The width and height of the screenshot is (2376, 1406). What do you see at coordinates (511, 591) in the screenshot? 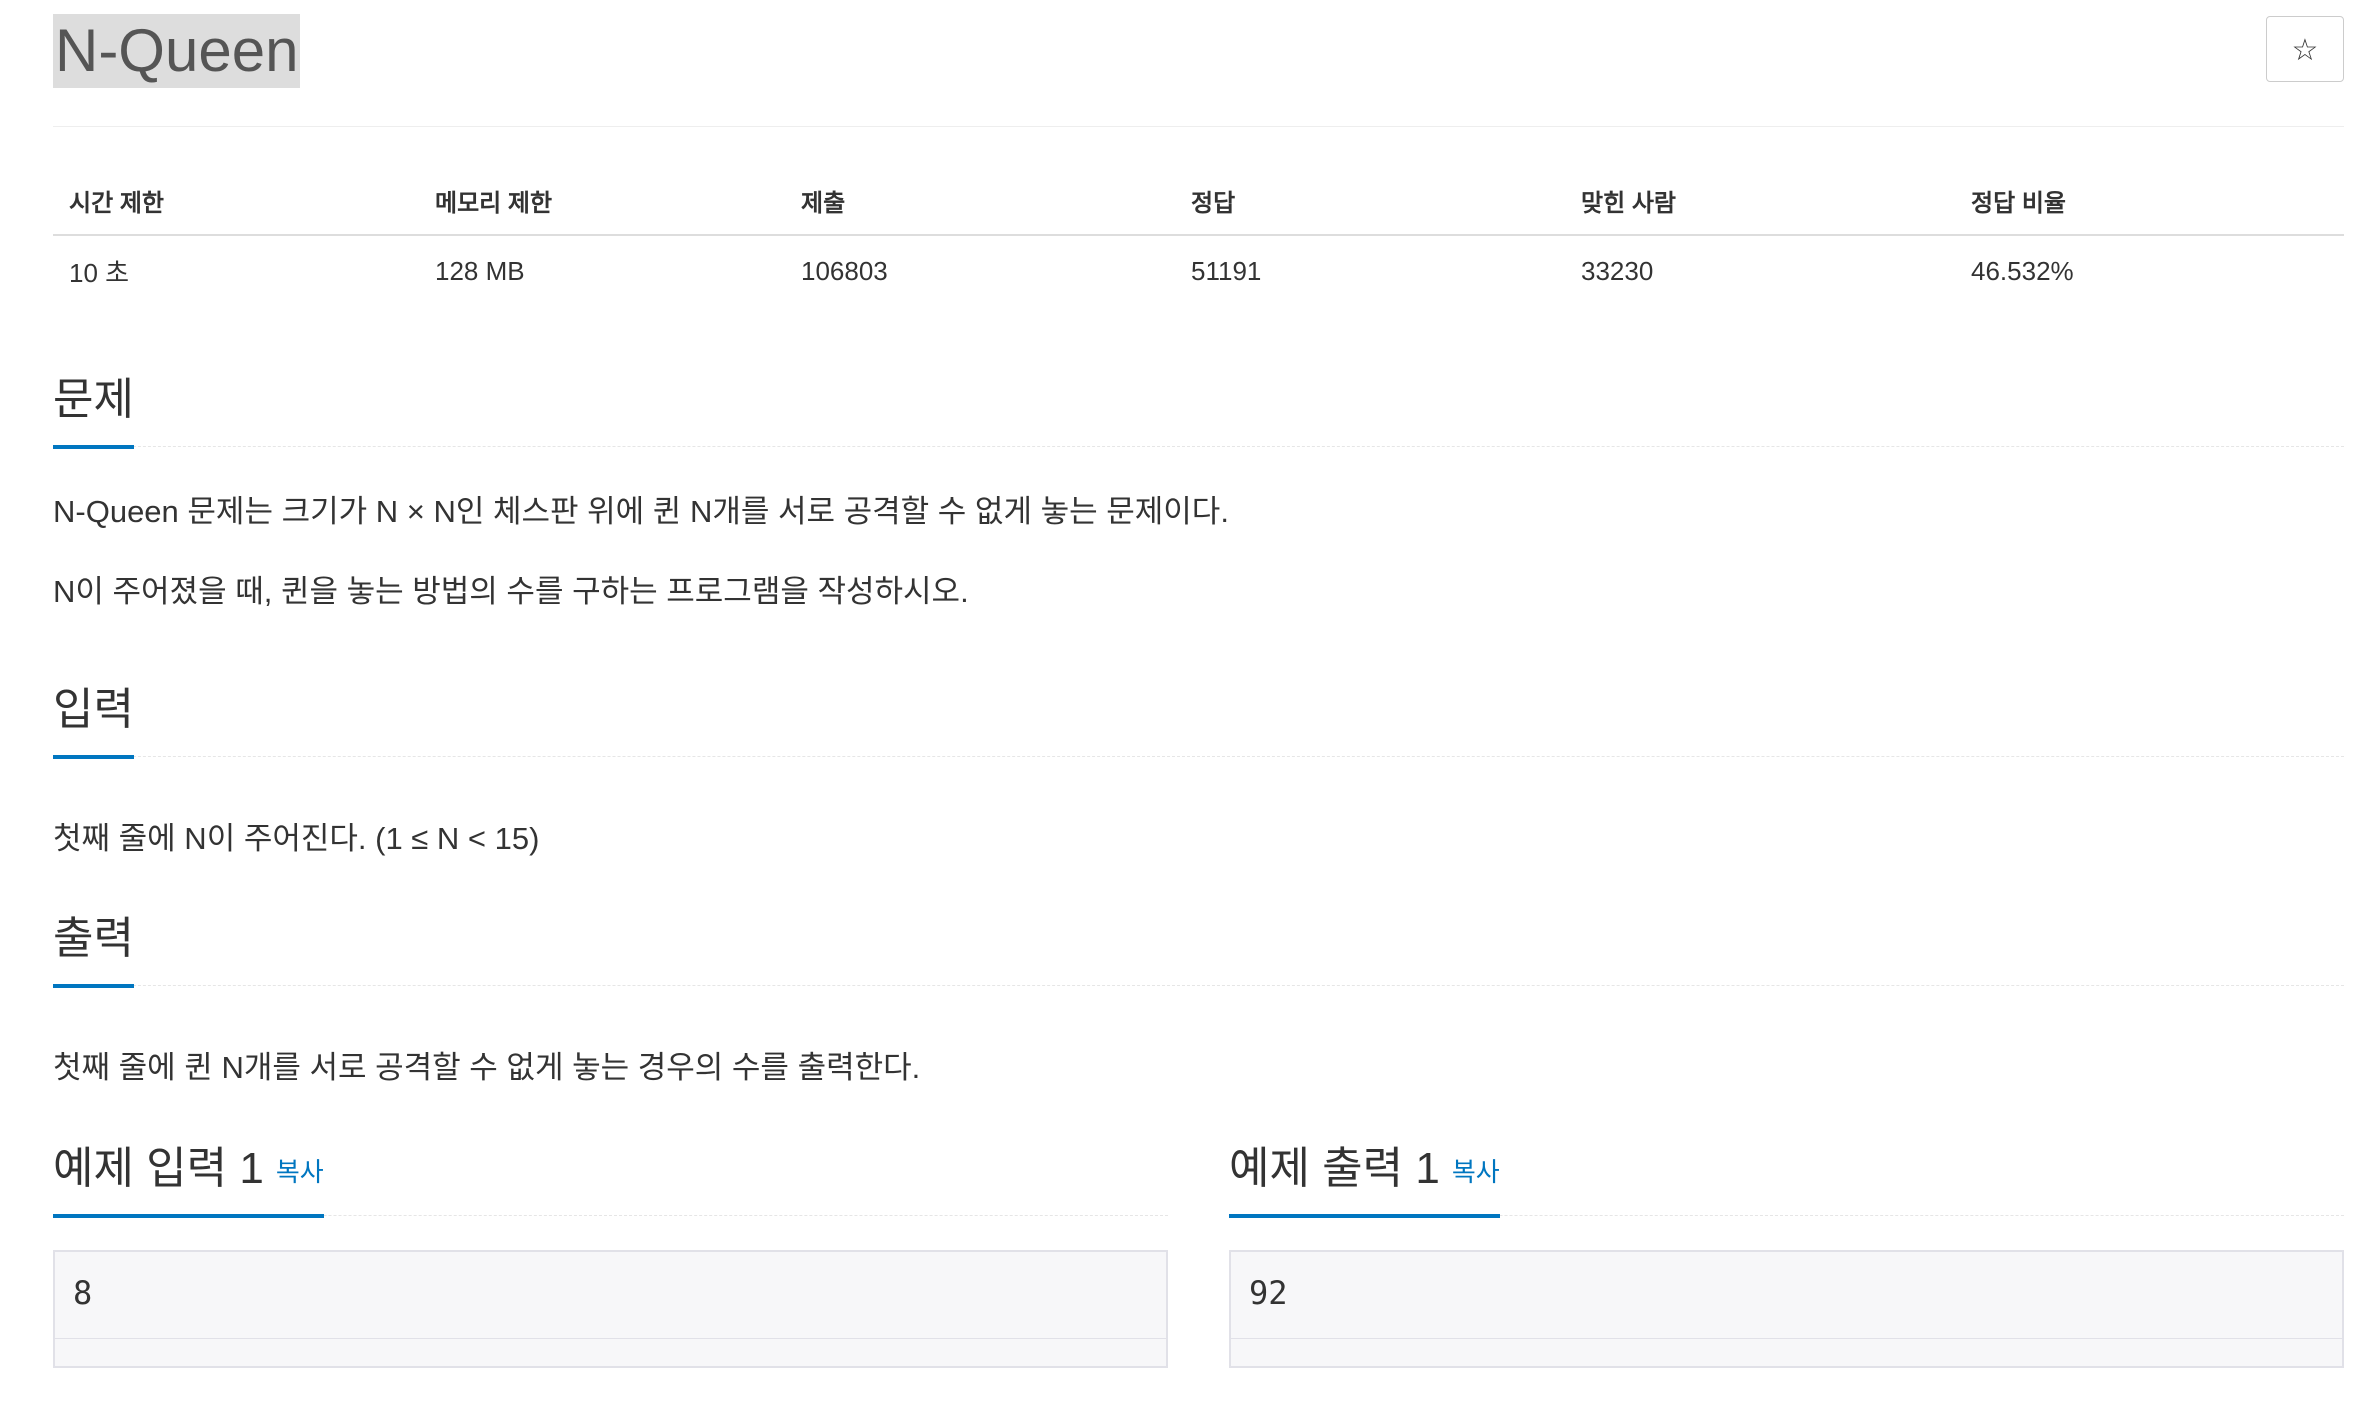
I see `description-paragraph-2: N이 주어졌을 때, 퀸을 놓는 방법의 수를 구하는 프로그램을 작성하시오.` at bounding box center [511, 591].